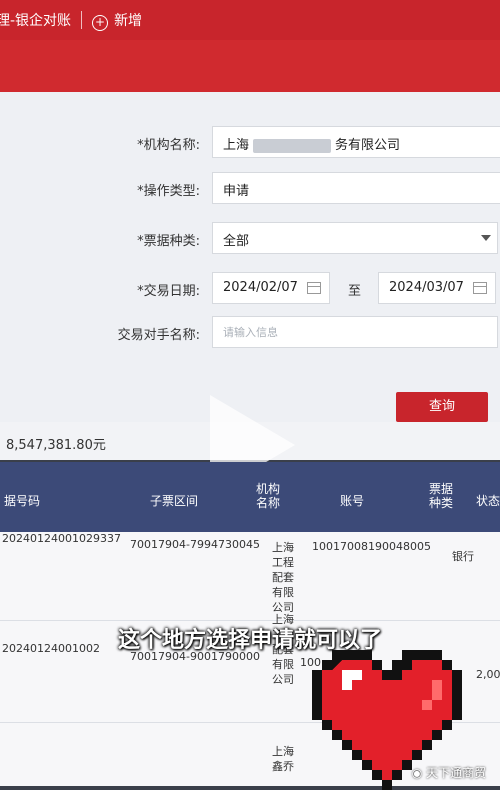 This screenshot has width=500, height=790. Describe the element at coordinates (455, 773) in the screenshot. I see `watermark-text: 天下通商贸` at that location.